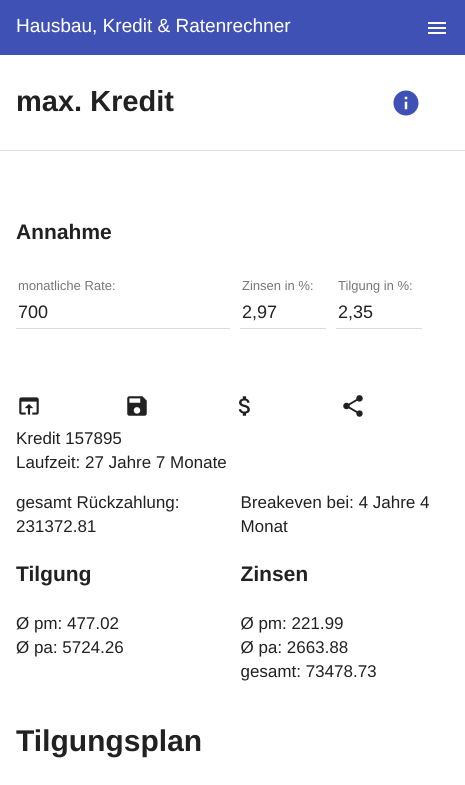 This screenshot has height=785, width=465. Describe the element at coordinates (54, 575) in the screenshot. I see `group-title: Tilgung` at that location.